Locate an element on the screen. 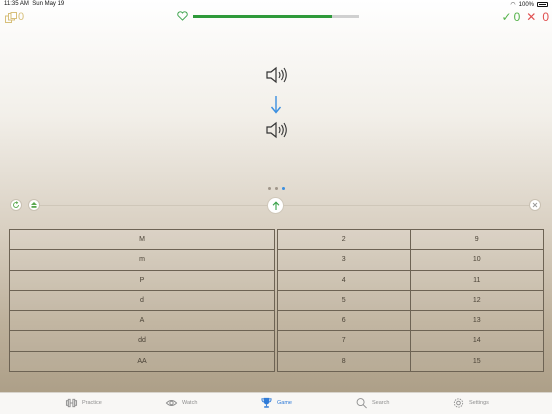 The height and width of the screenshot is (414, 552). answer-option: 14 is located at coordinates (477, 341).